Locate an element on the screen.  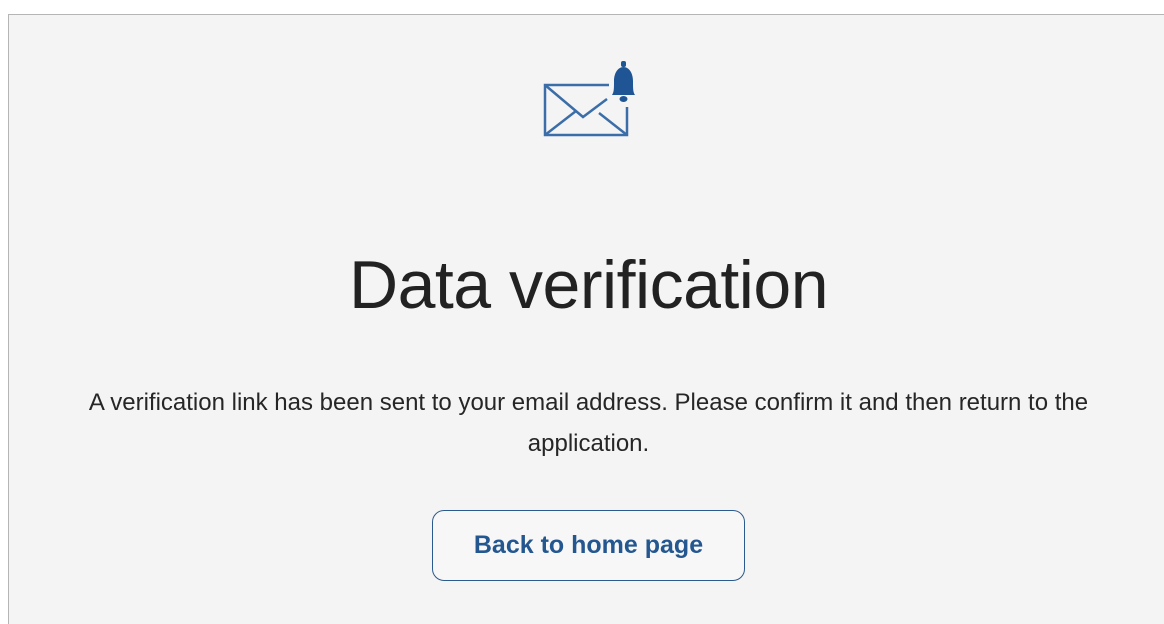
bell-icon is located at coordinates (623, 81).